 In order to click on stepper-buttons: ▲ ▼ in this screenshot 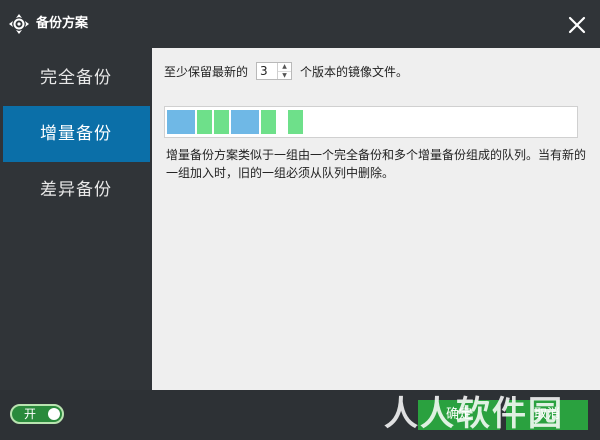, I will do `click(284, 71)`.